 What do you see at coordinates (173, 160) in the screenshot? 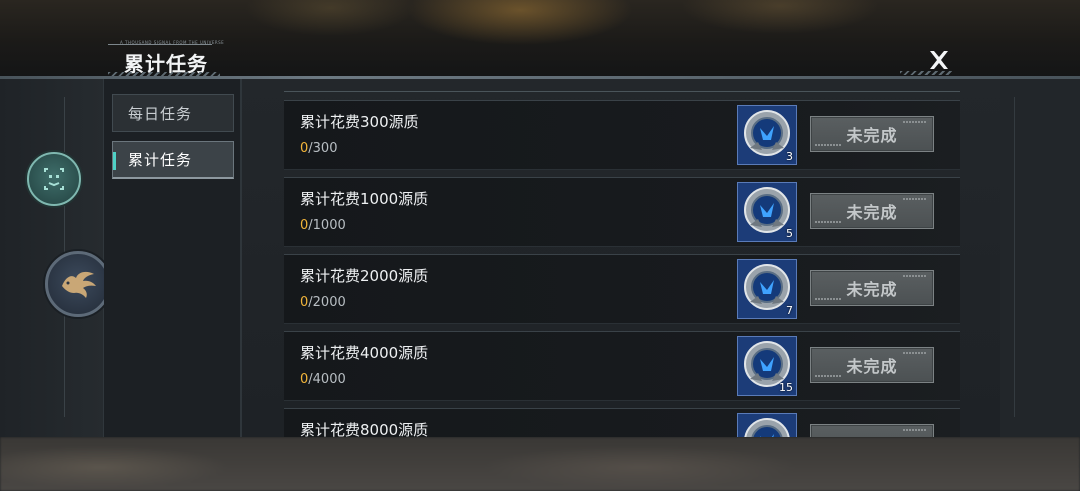
I see `tab-cumulative-tasks: 累计任务` at bounding box center [173, 160].